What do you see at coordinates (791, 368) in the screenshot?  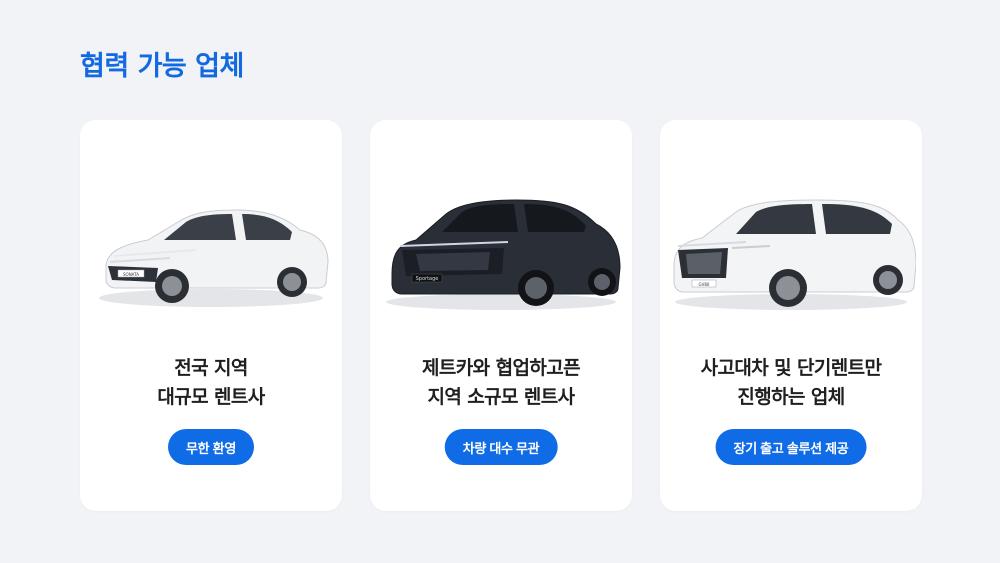 I see `card-title-line1: 사고대차 및 단기렌트만` at bounding box center [791, 368].